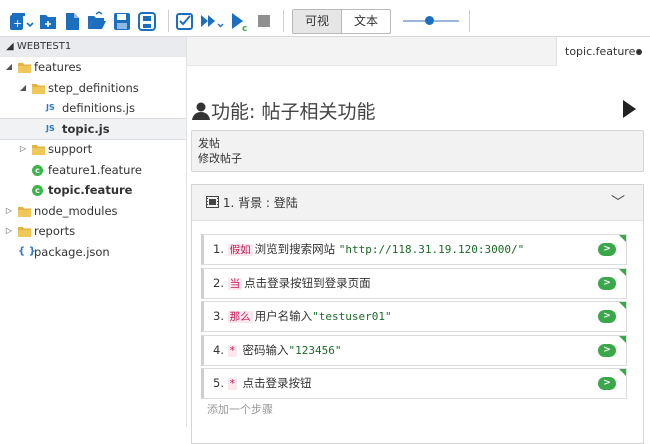  I want to click on explorer-root-label: WEBTEST1, so click(44, 46).